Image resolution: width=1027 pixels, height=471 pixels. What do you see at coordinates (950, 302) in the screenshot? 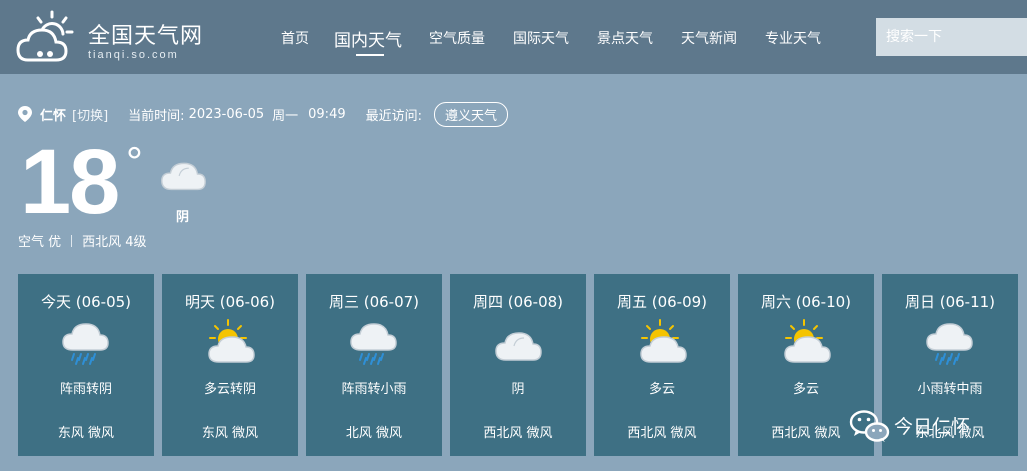
I see `forecast-date: 周日 (06-11)` at bounding box center [950, 302].